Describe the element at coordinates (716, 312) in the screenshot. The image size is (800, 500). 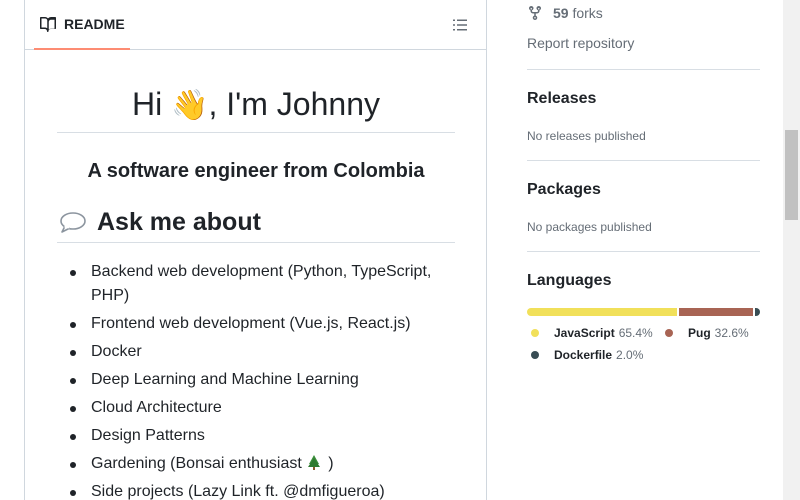
I see `language-bar-pug` at that location.